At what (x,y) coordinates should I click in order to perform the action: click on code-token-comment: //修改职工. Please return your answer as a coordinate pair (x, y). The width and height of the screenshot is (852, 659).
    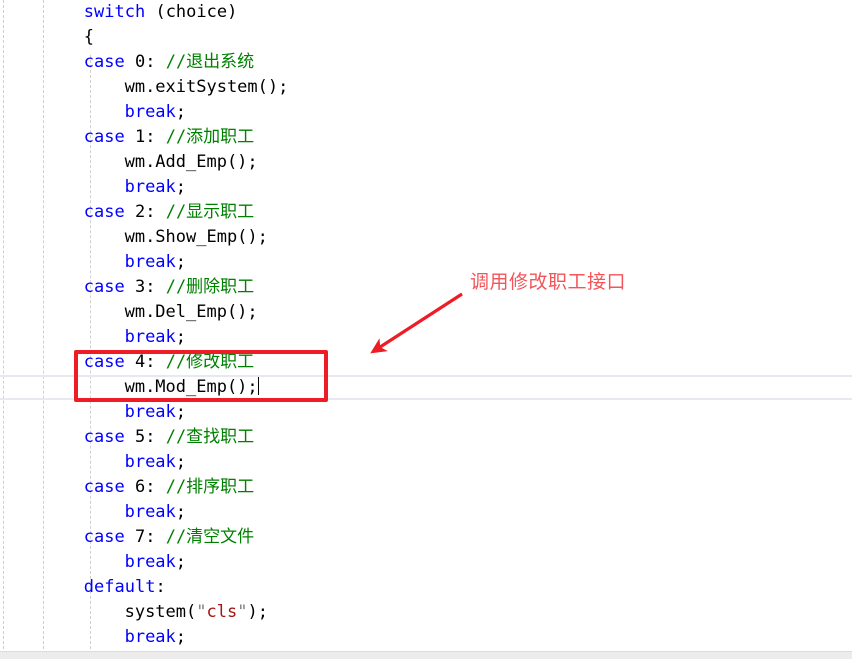
    Looking at the image, I should click on (210, 362).